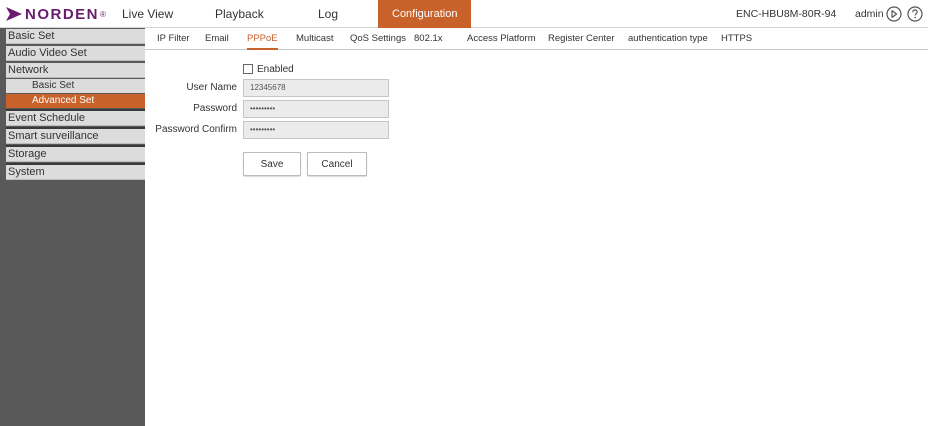  Describe the element at coordinates (248, 69) in the screenshot. I see `enabled-checkbox` at that location.